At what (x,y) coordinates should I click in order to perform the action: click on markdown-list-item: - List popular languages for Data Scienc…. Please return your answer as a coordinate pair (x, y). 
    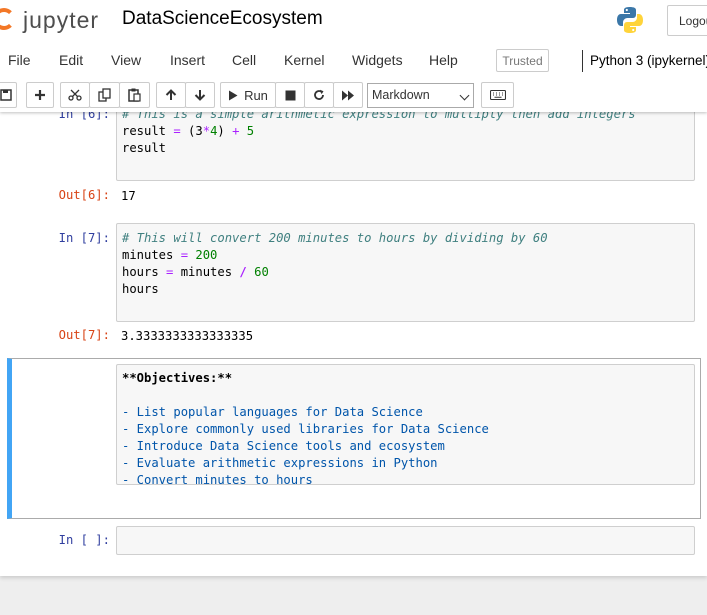
    Looking at the image, I should click on (272, 412).